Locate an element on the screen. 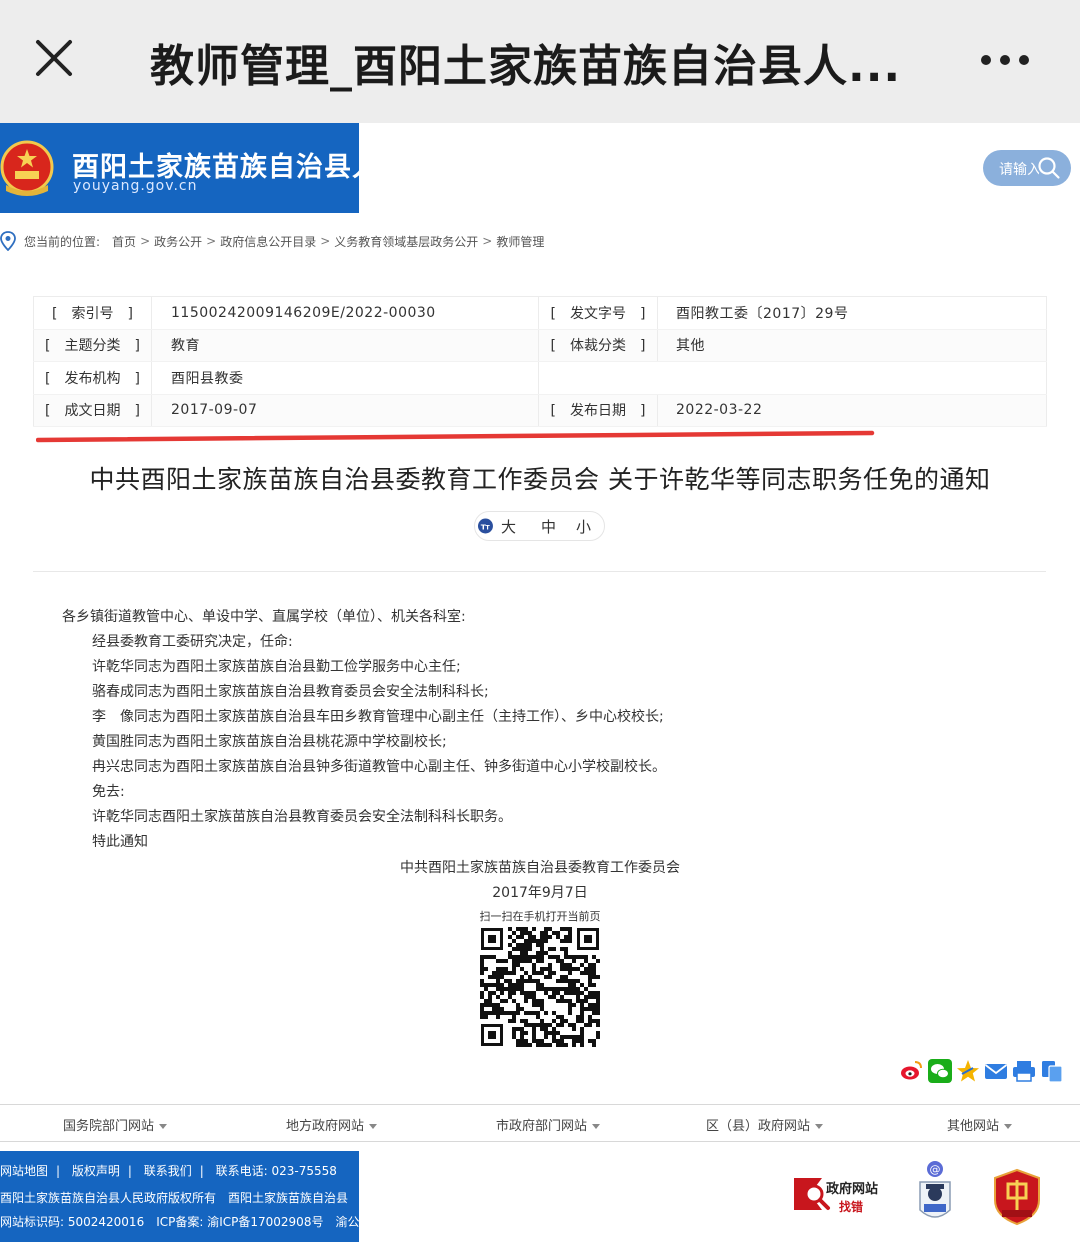 The width and height of the screenshot is (1080, 1251). site-banner: 酉阳土家族苗族自治县人 youyang.gov.cn is located at coordinates (179, 168).